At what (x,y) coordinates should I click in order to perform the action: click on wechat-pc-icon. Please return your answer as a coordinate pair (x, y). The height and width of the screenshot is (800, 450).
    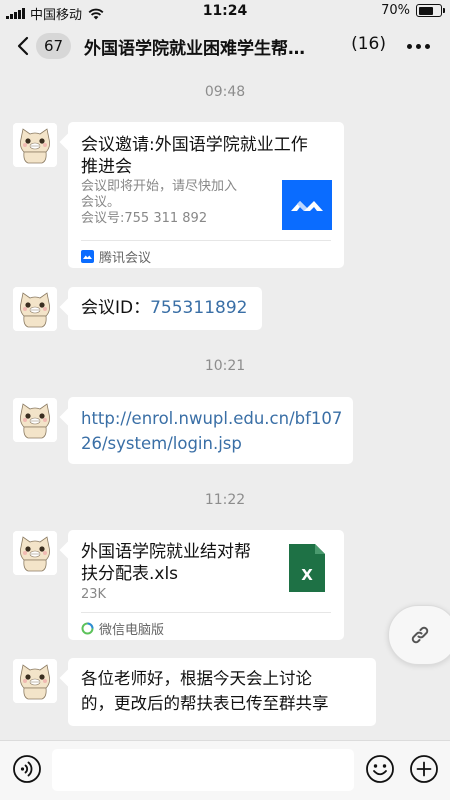
    Looking at the image, I should click on (87, 628).